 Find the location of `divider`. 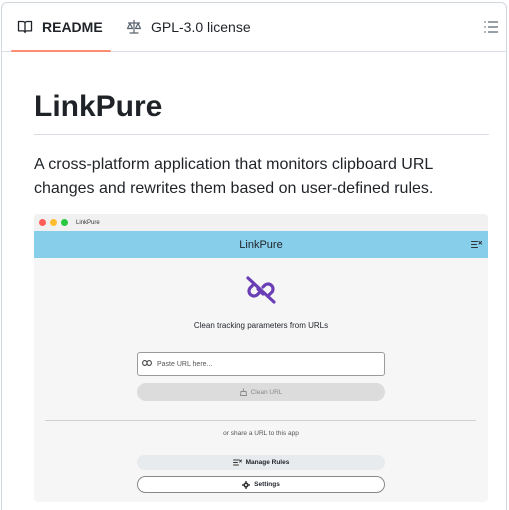

divider is located at coordinates (260, 420).